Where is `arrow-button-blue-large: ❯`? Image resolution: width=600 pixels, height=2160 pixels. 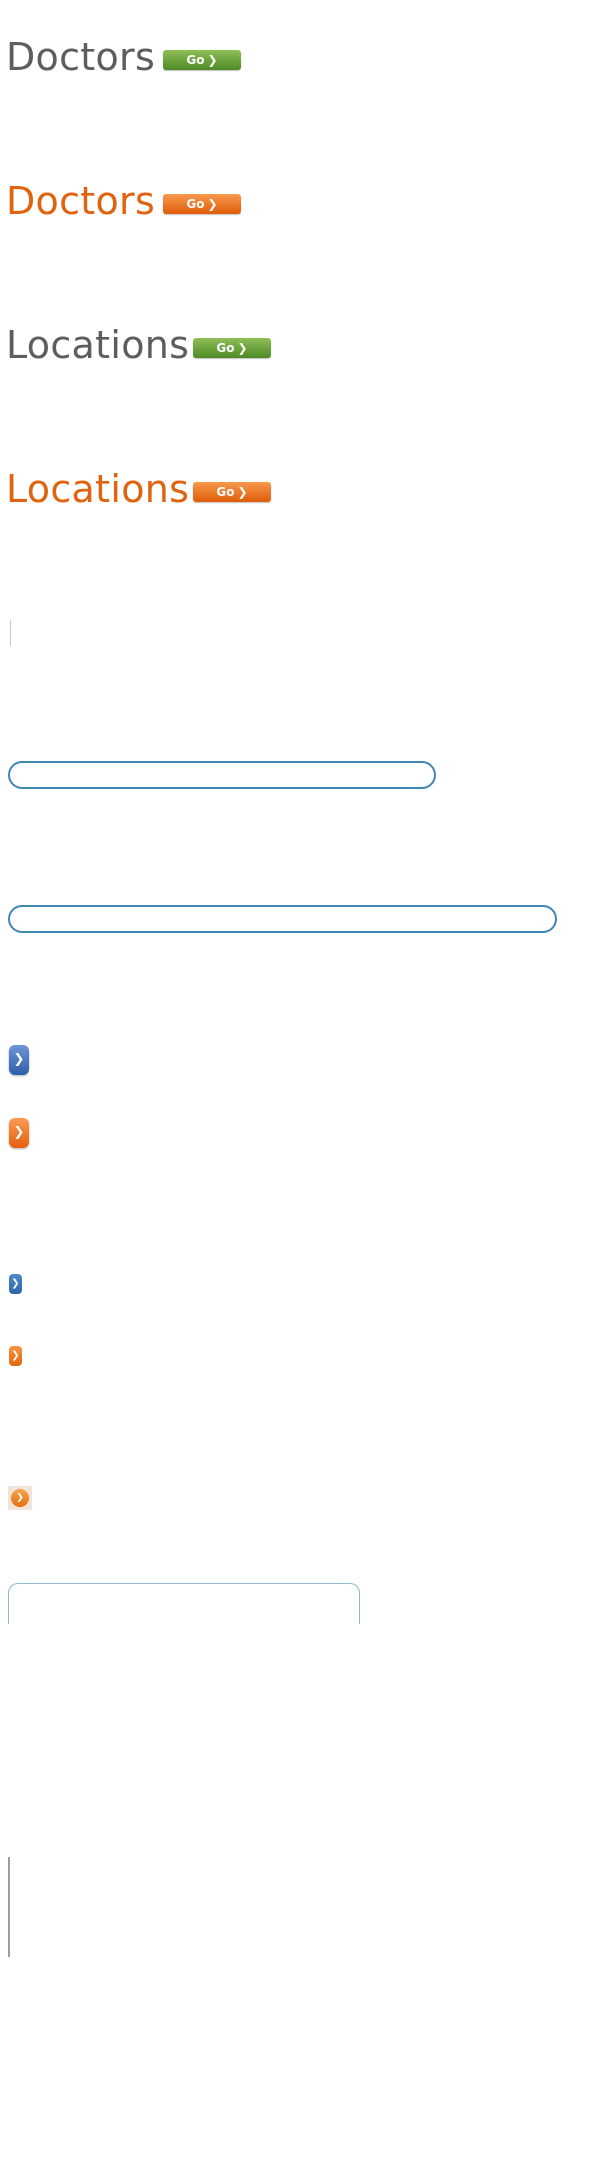
arrow-button-blue-large: ❯ is located at coordinates (19, 1060).